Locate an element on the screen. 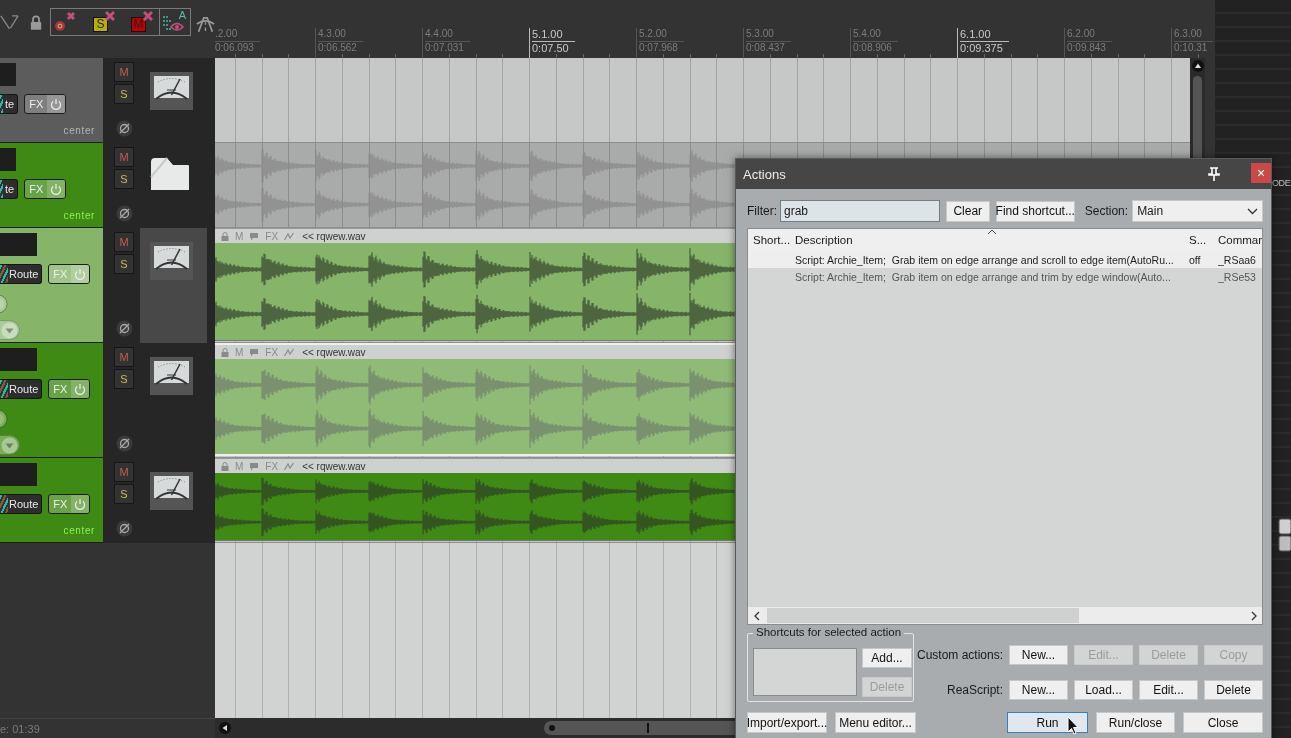 Image resolution: width=1291 pixels, height=738 pixels. caret-icon is located at coordinates (9, 330).